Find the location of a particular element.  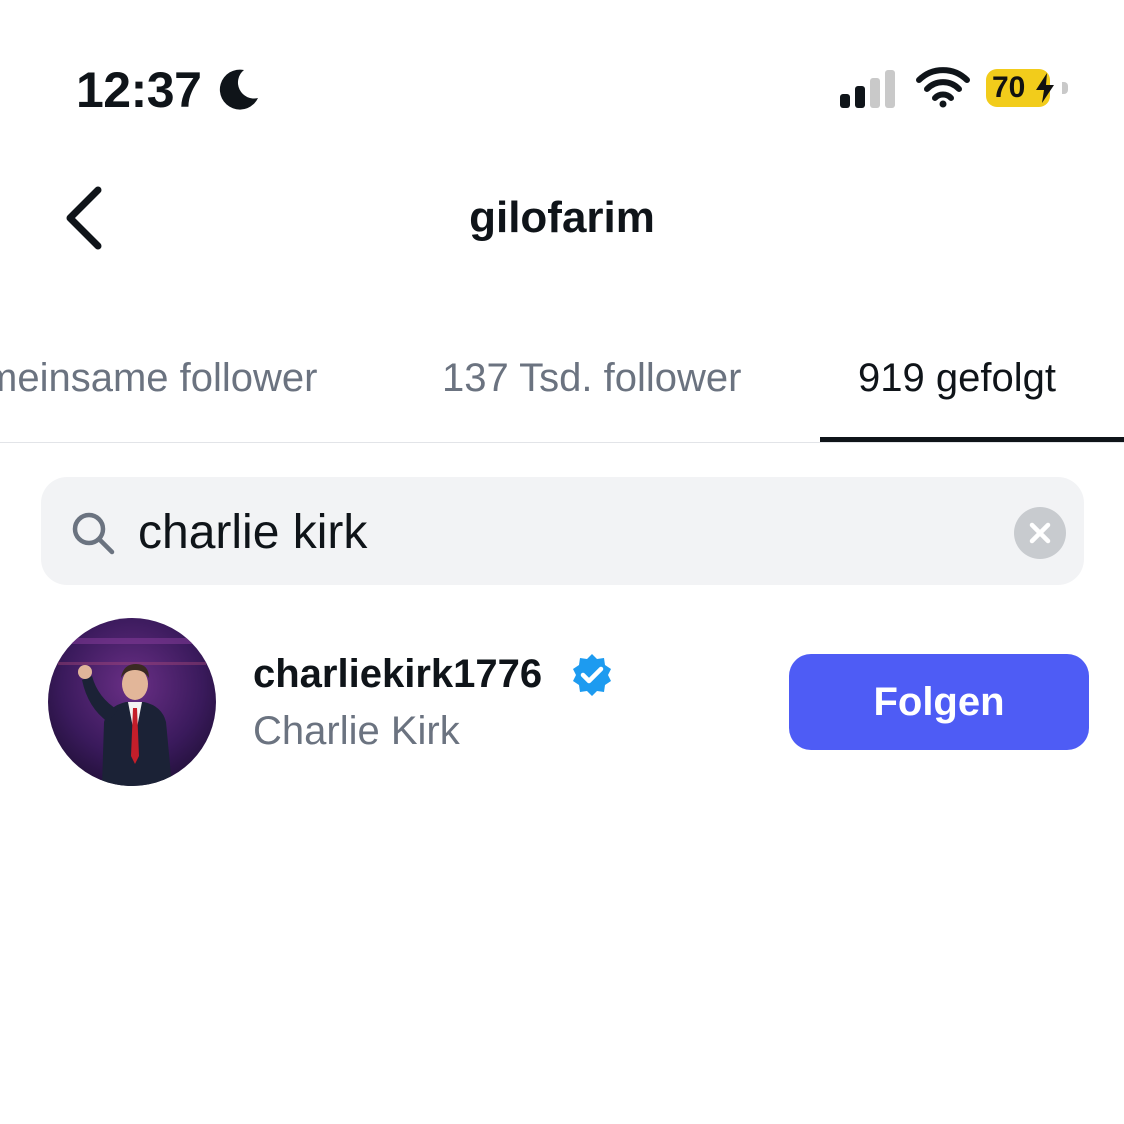

search-input is located at coordinates (558, 532).